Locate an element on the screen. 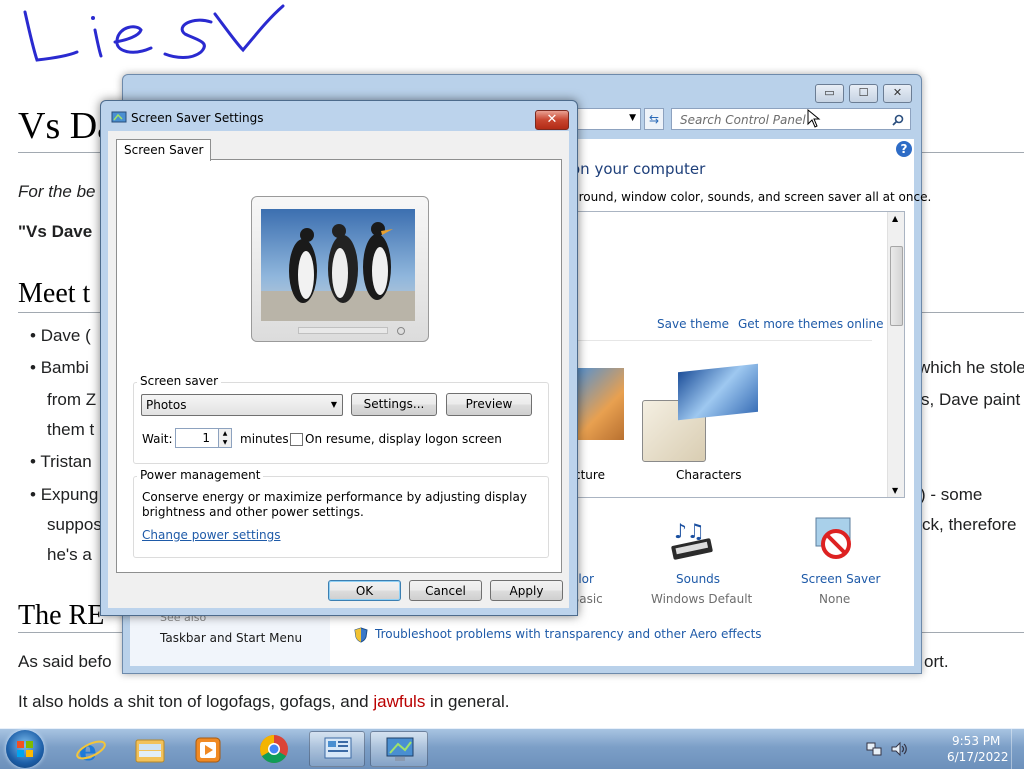 Image resolution: width=1024 pixels, height=769 pixels. intro-quote: "Vs Dave is located at coordinates (55, 231).